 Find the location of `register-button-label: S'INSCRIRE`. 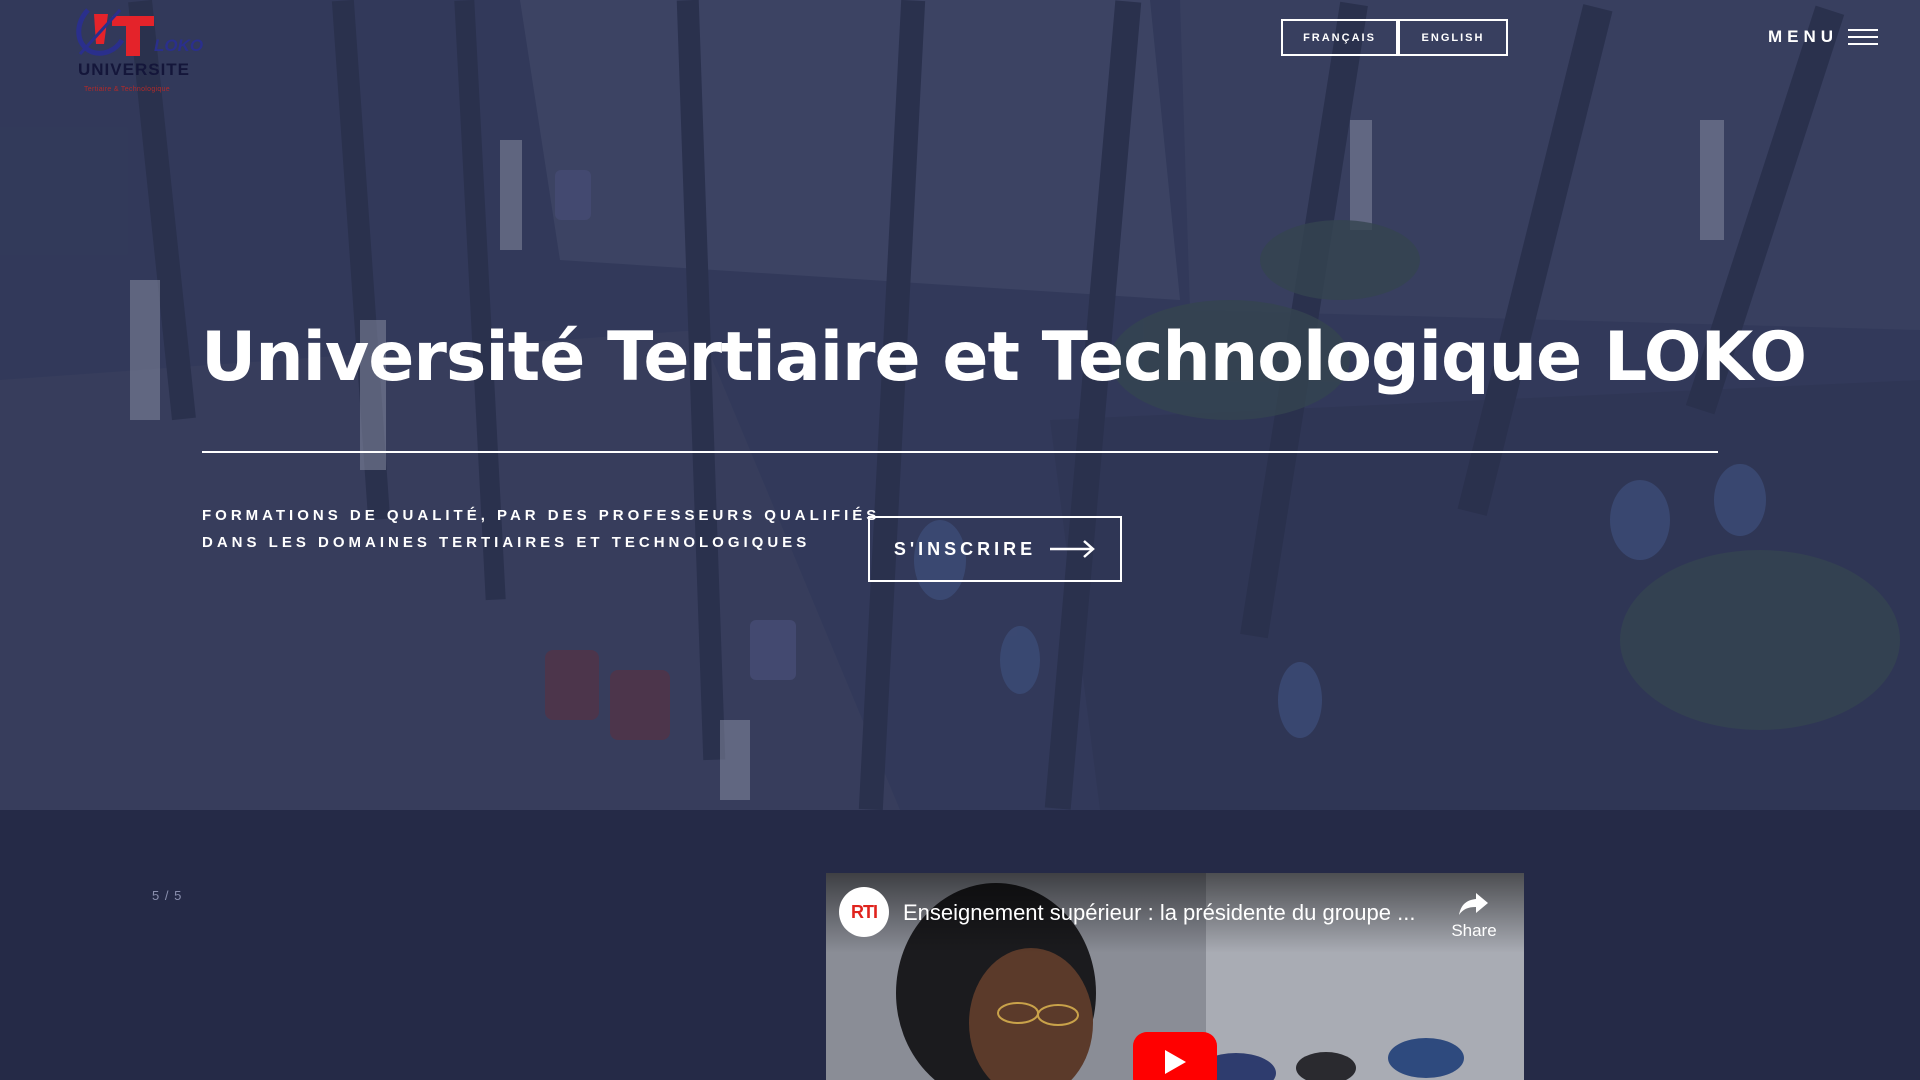

register-button-label: S'INSCRIRE is located at coordinates (965, 548).